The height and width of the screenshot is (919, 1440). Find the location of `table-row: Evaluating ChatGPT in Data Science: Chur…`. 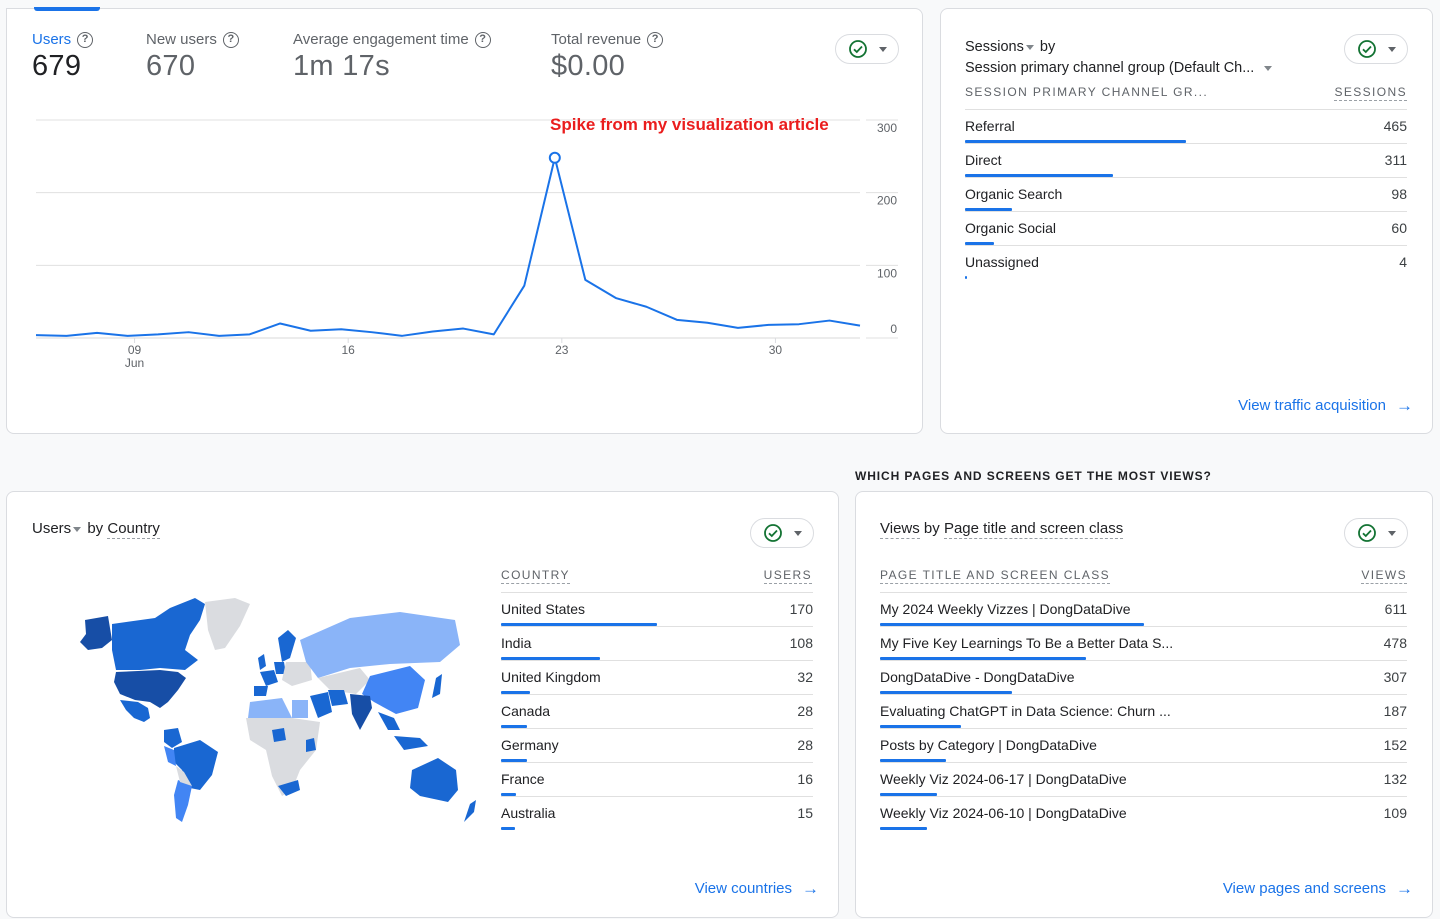

table-row: Evaluating ChatGPT in Data Science: Chur… is located at coordinates (1143, 711).